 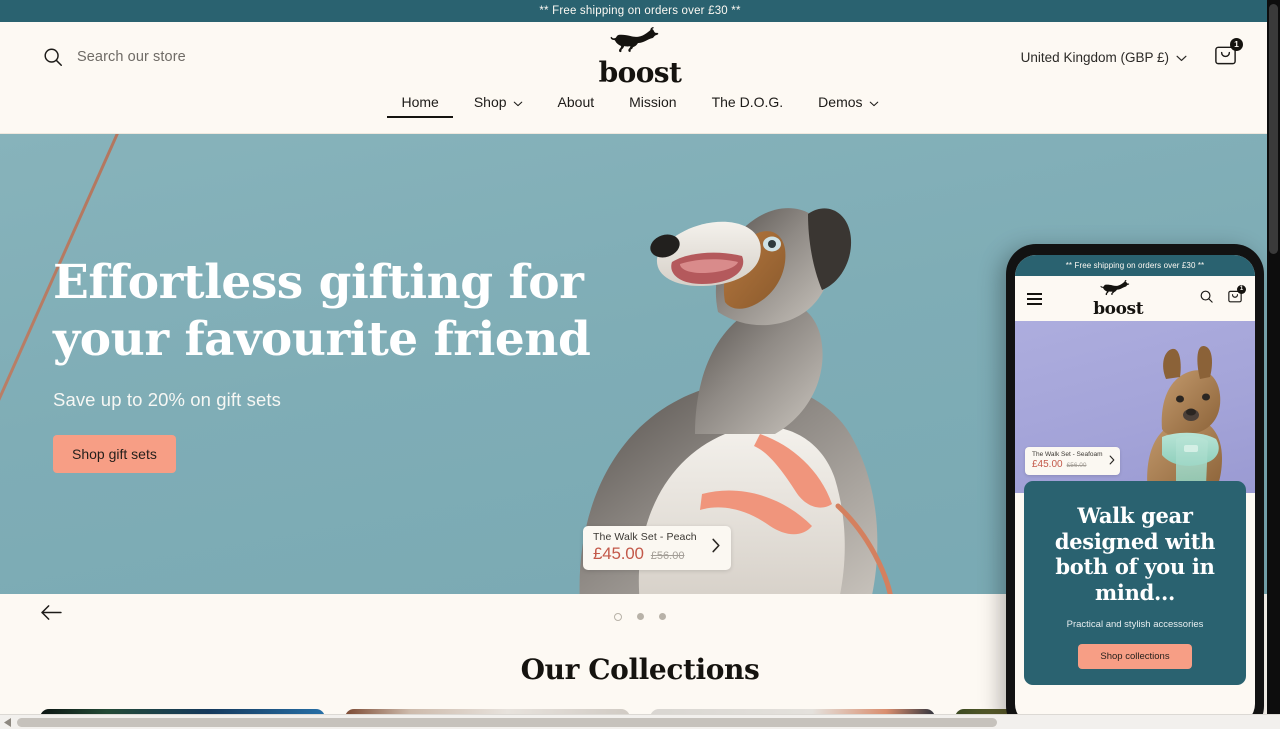 What do you see at coordinates (420, 102) in the screenshot?
I see `nav-label: Home` at bounding box center [420, 102].